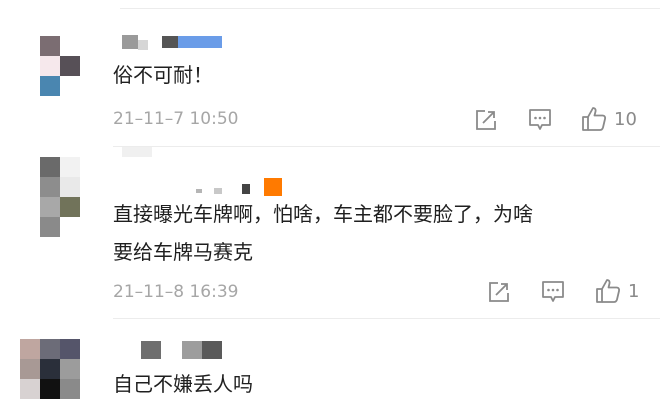  What do you see at coordinates (634, 291) in the screenshot?
I see `like-count: 1` at bounding box center [634, 291].